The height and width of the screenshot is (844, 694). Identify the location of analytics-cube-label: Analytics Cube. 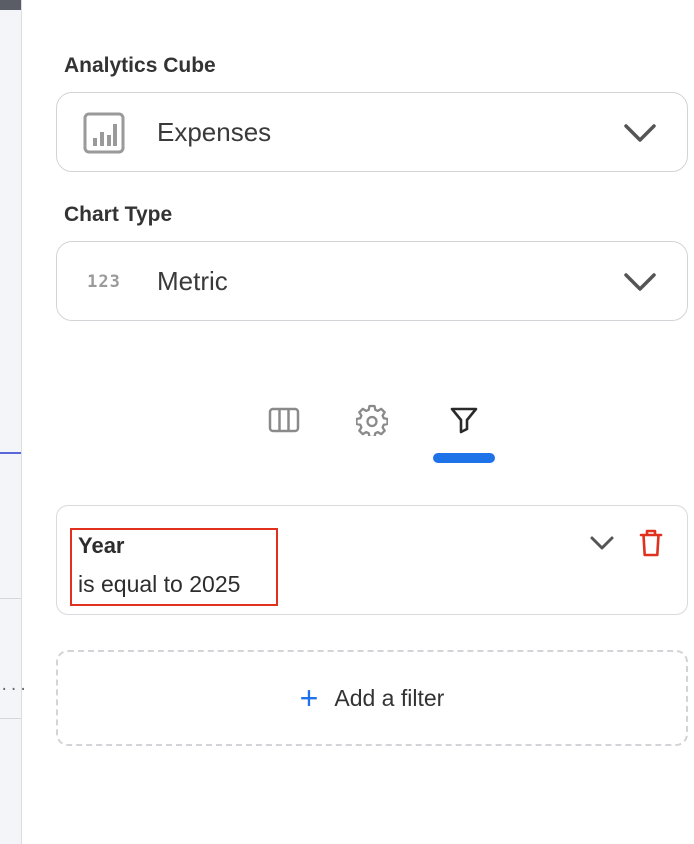
(140, 65).